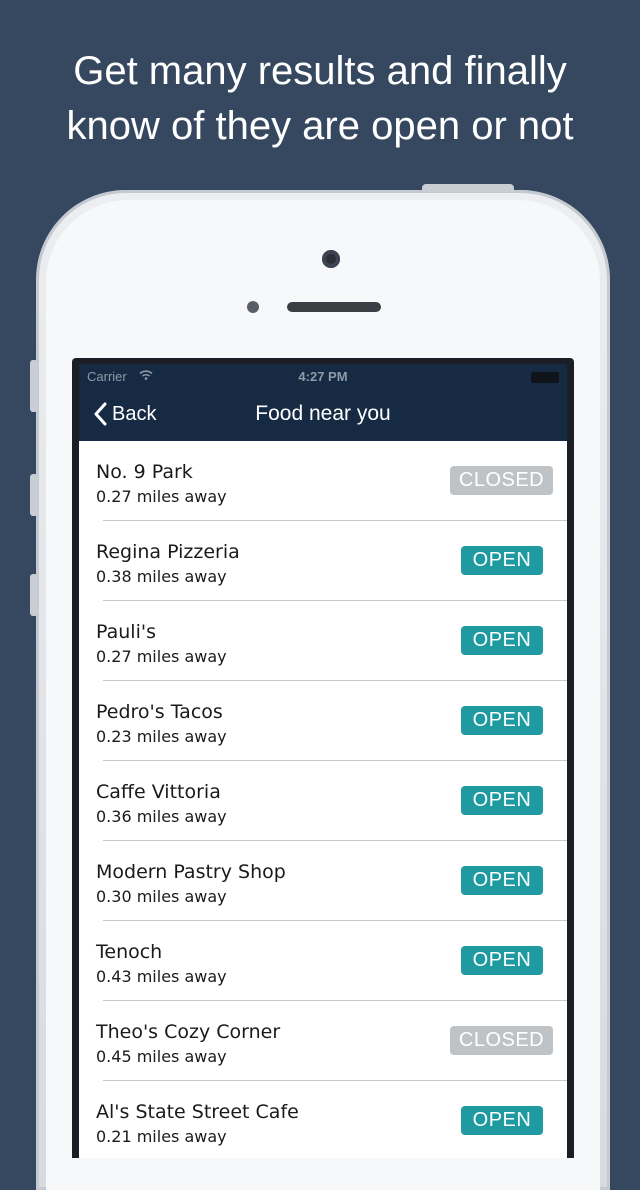 This screenshot has height=1190, width=640. Describe the element at coordinates (188, 1032) in the screenshot. I see `place-name: Theo's Cozy Corner` at that location.